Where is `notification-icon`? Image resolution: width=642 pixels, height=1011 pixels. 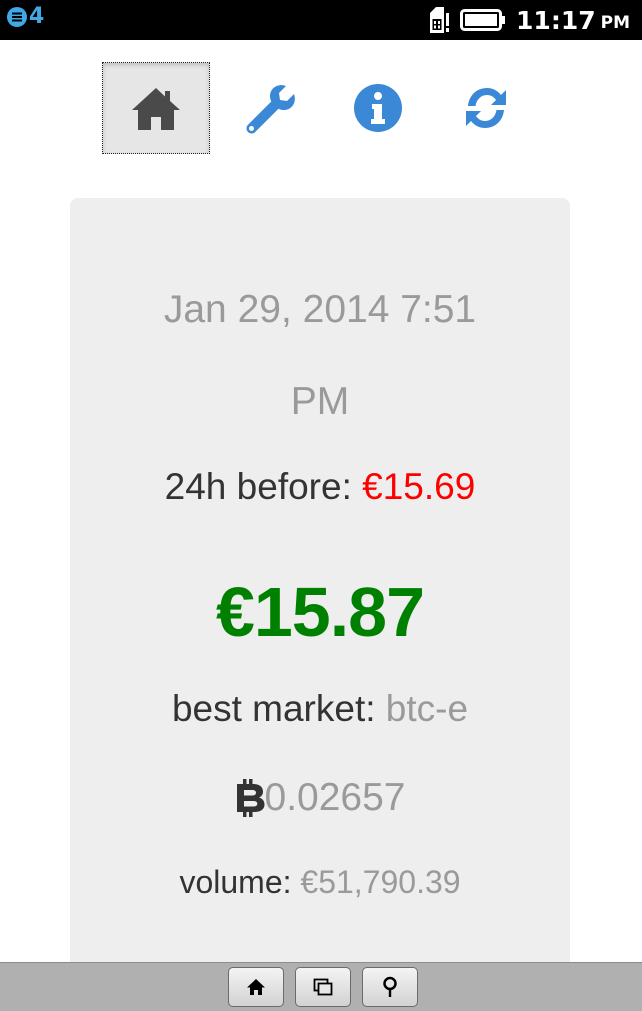
notification-icon is located at coordinates (17, 17).